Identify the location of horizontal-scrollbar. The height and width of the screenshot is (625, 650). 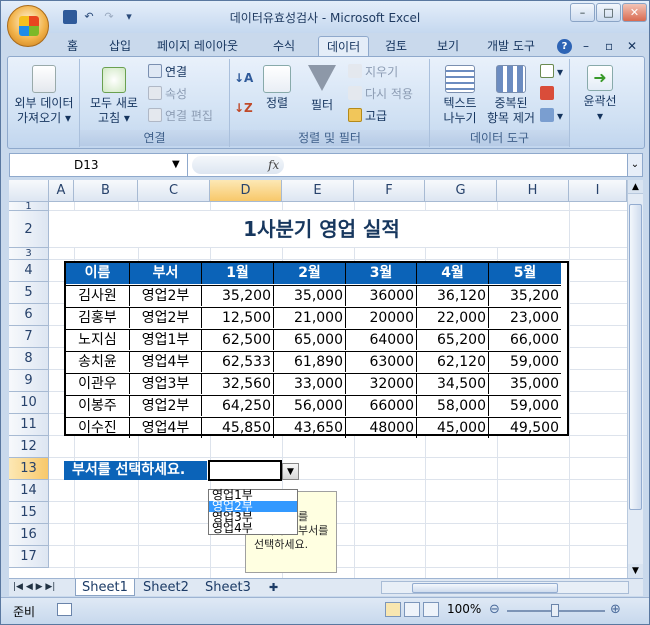
(505, 587).